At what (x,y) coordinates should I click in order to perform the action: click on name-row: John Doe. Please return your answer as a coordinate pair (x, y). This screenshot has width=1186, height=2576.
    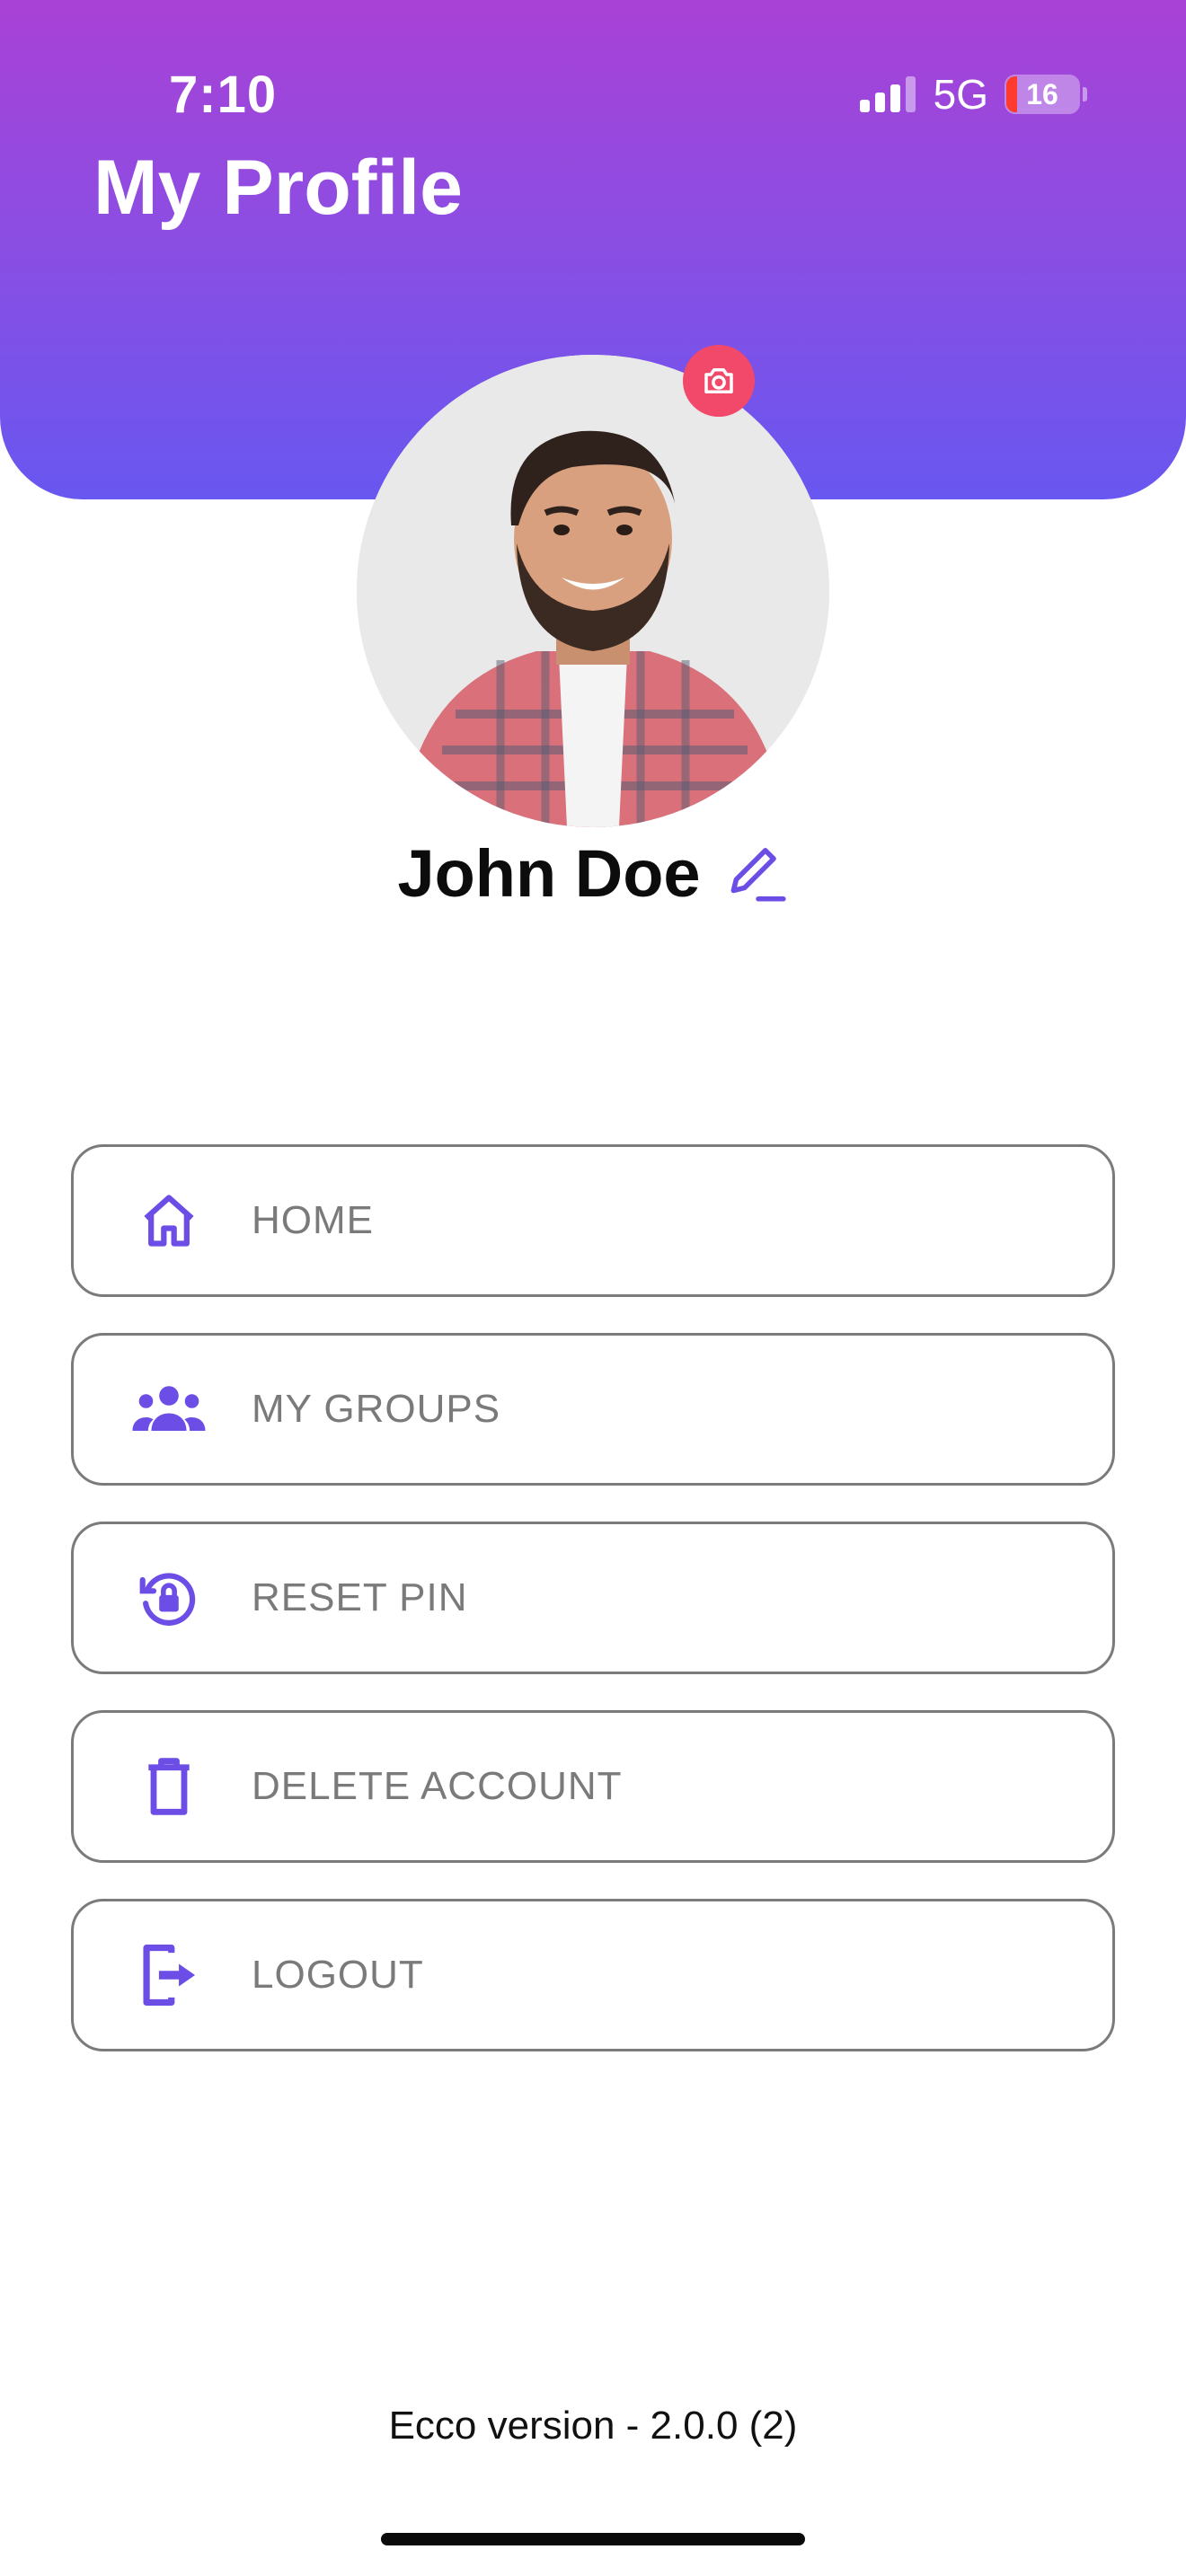
    Looking at the image, I should click on (593, 873).